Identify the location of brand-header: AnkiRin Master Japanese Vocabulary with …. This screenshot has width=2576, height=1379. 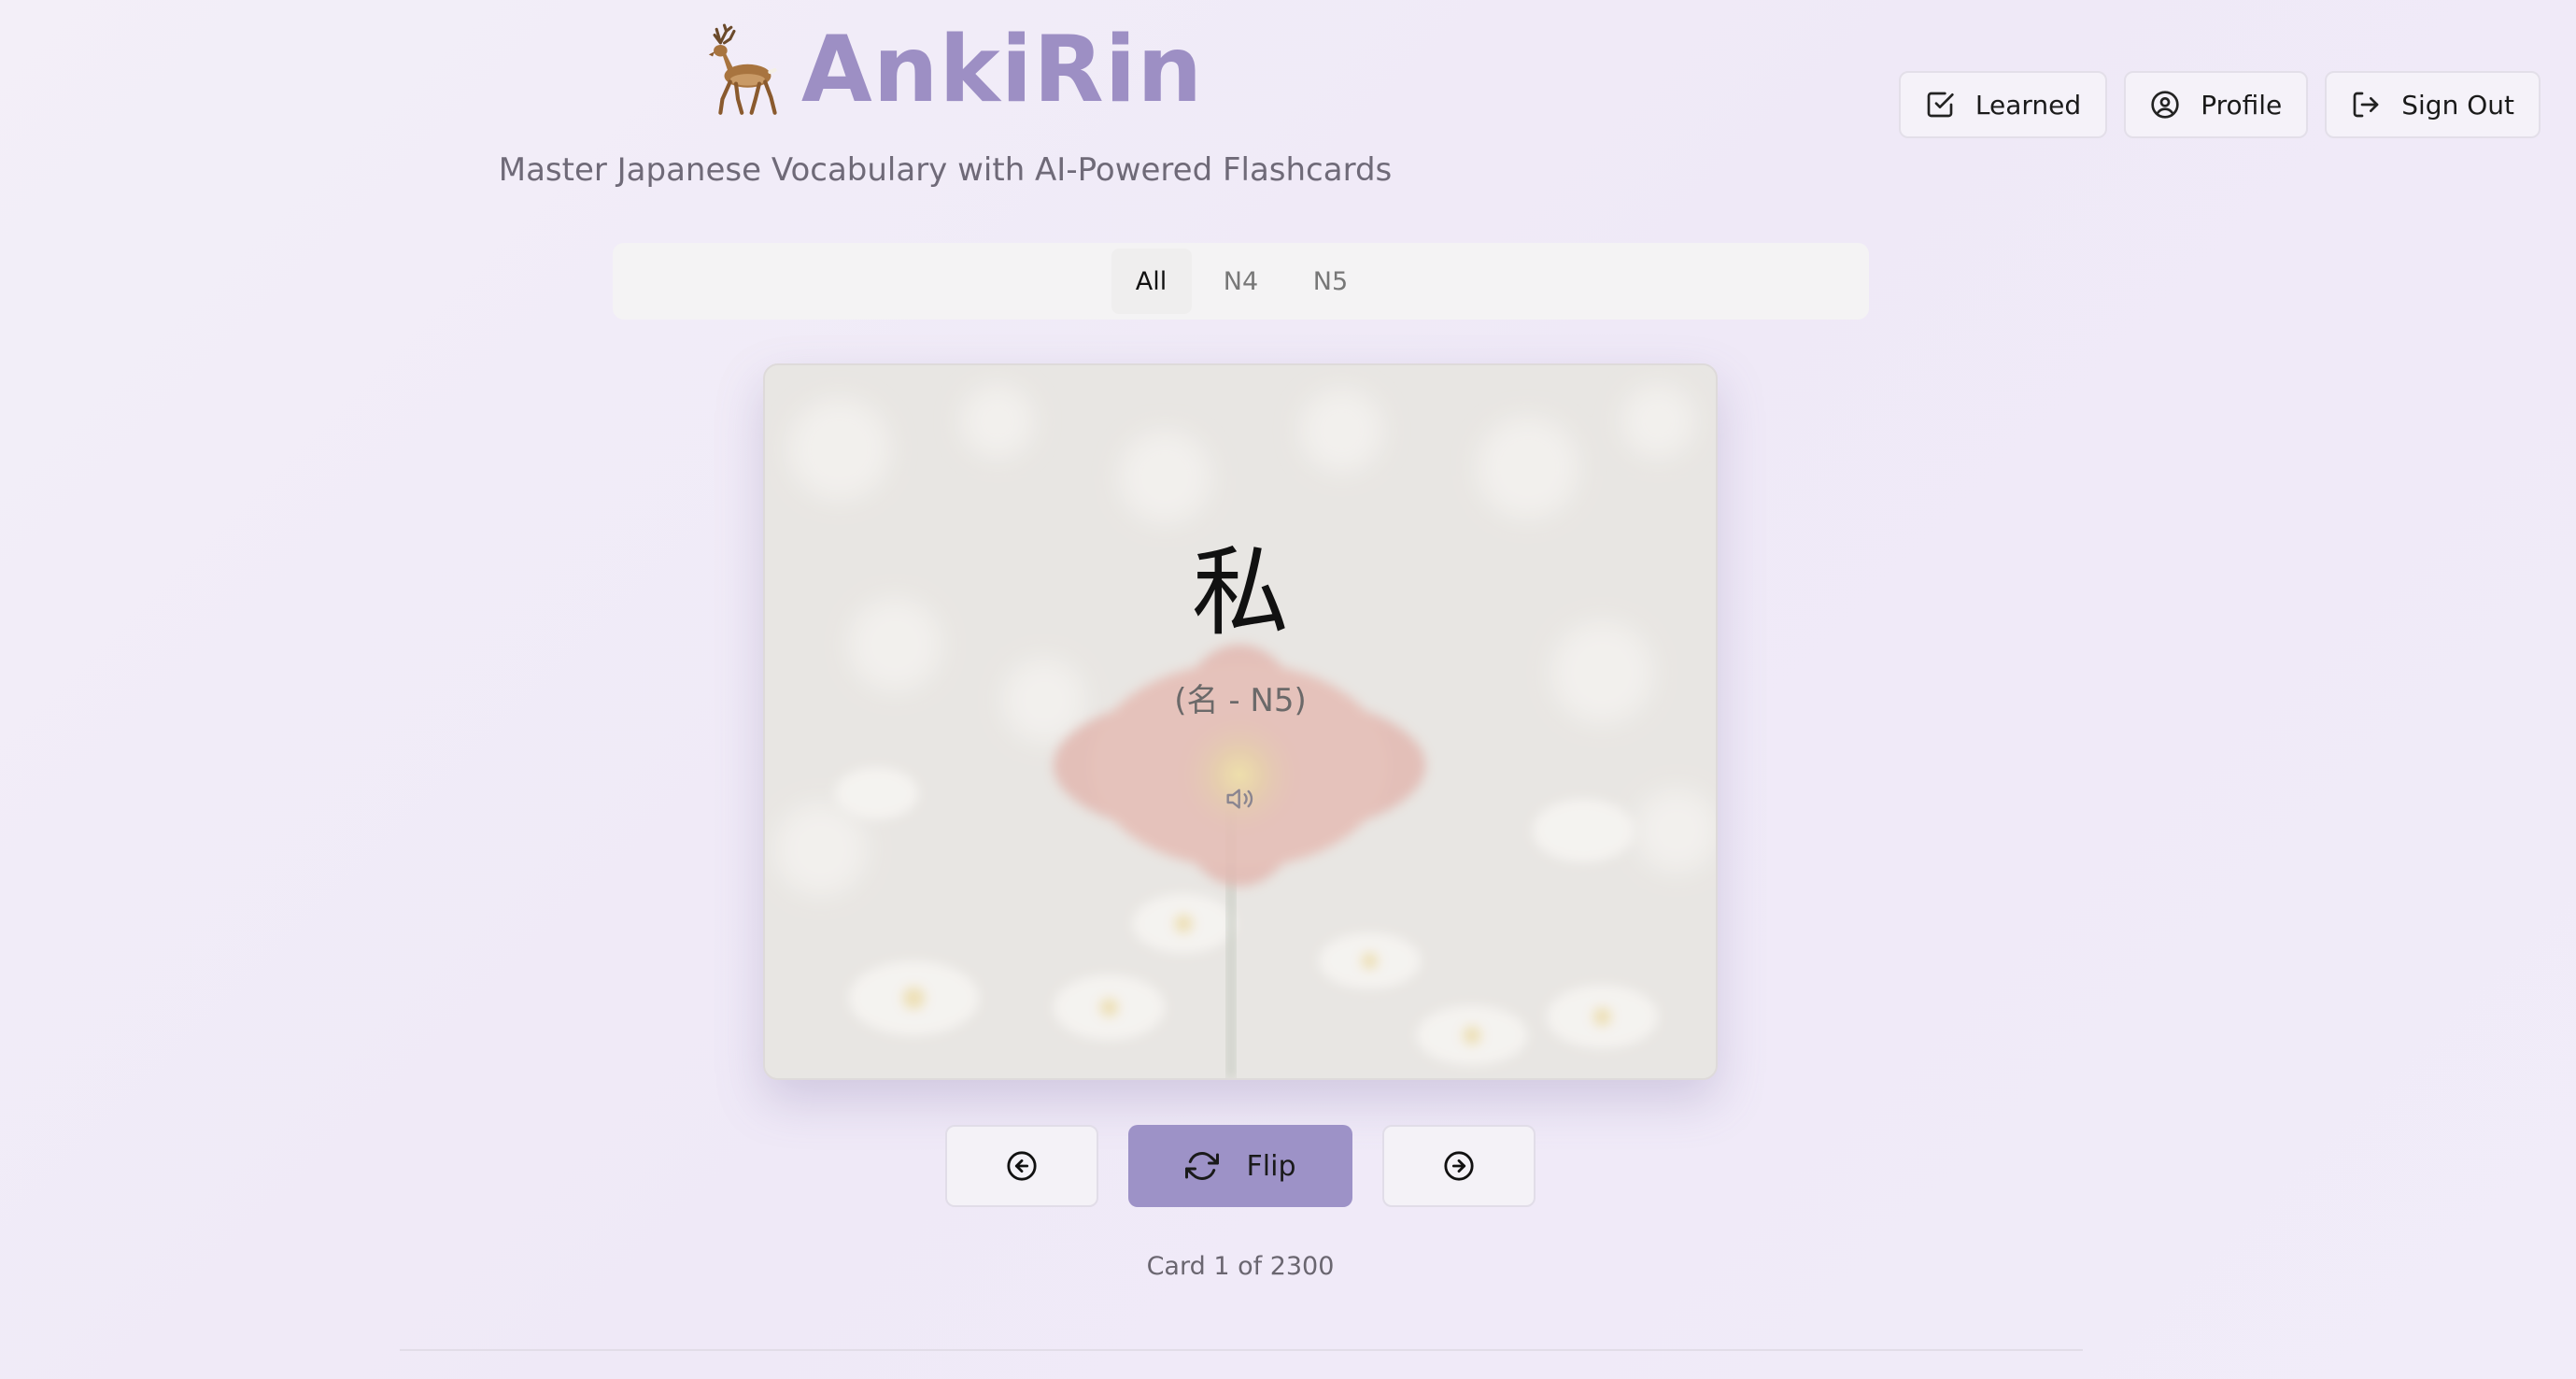
(946, 103).